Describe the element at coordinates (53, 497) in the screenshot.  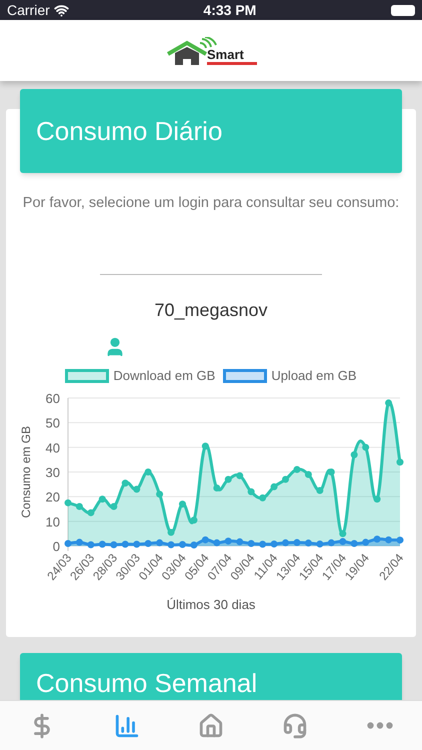
I see `y-tick-label: 20` at that location.